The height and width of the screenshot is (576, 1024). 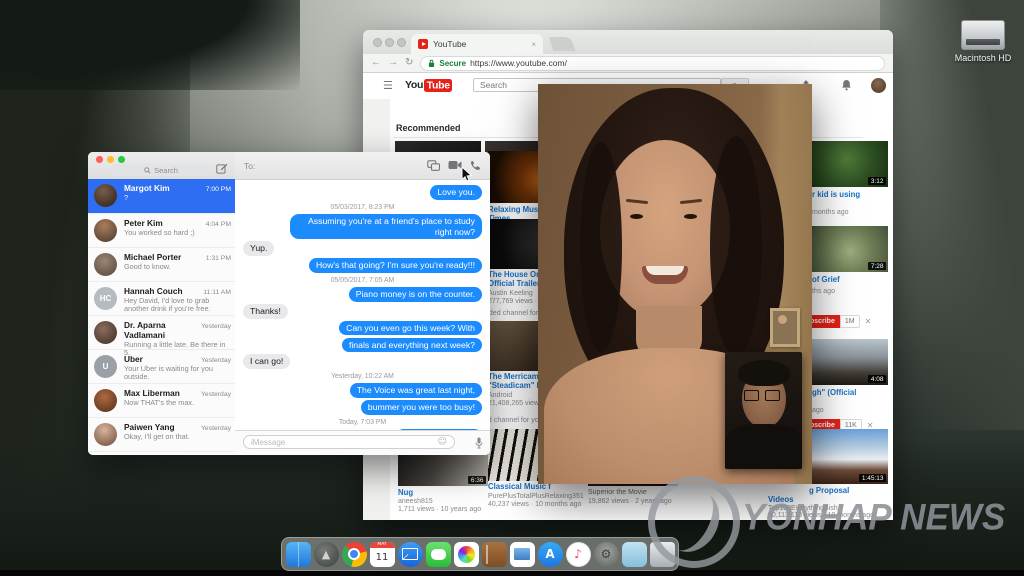 What do you see at coordinates (415, 294) in the screenshot?
I see `message-bubble: Piano money is on the counter.` at bounding box center [415, 294].